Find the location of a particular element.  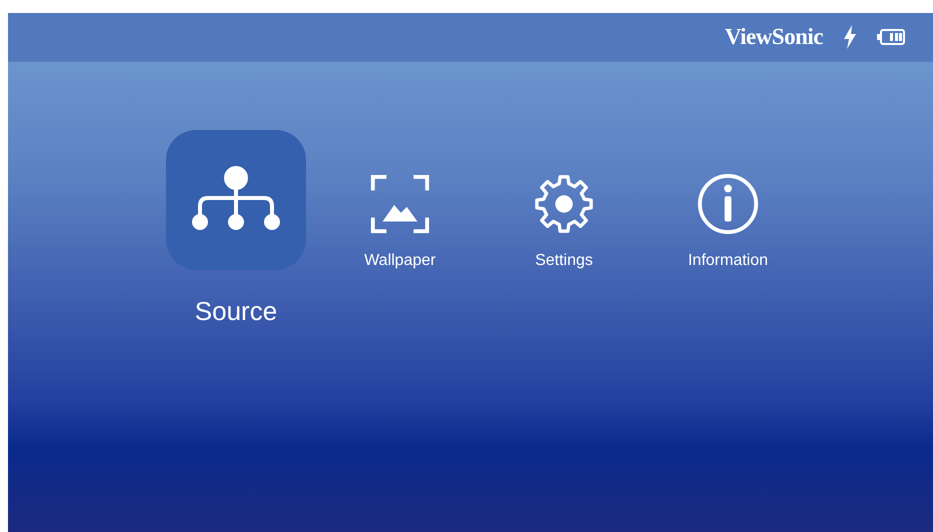

info-icon is located at coordinates (728, 204).